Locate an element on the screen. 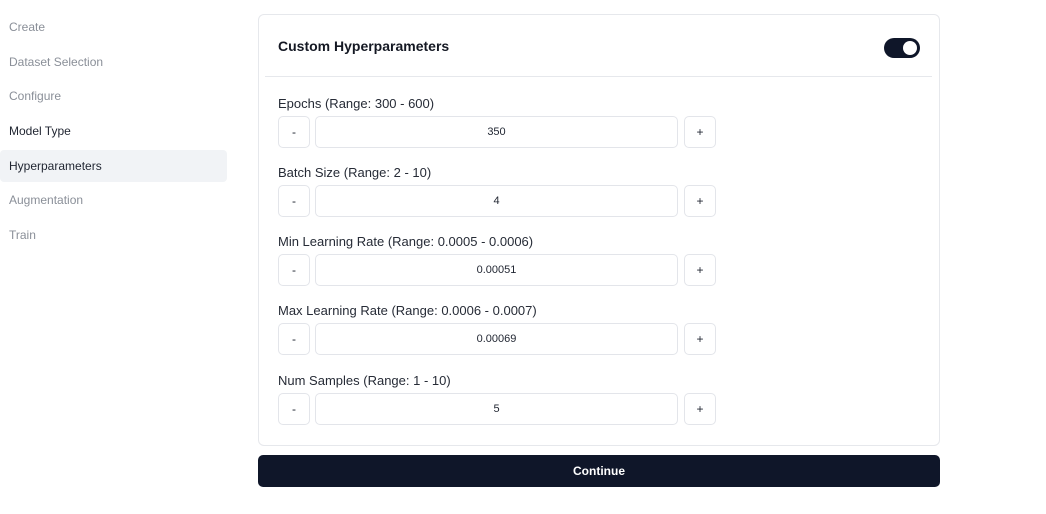 This screenshot has width=1046, height=514. epochs-field: Epochs (Range: 300 - 600) - 350 + is located at coordinates (498, 121).